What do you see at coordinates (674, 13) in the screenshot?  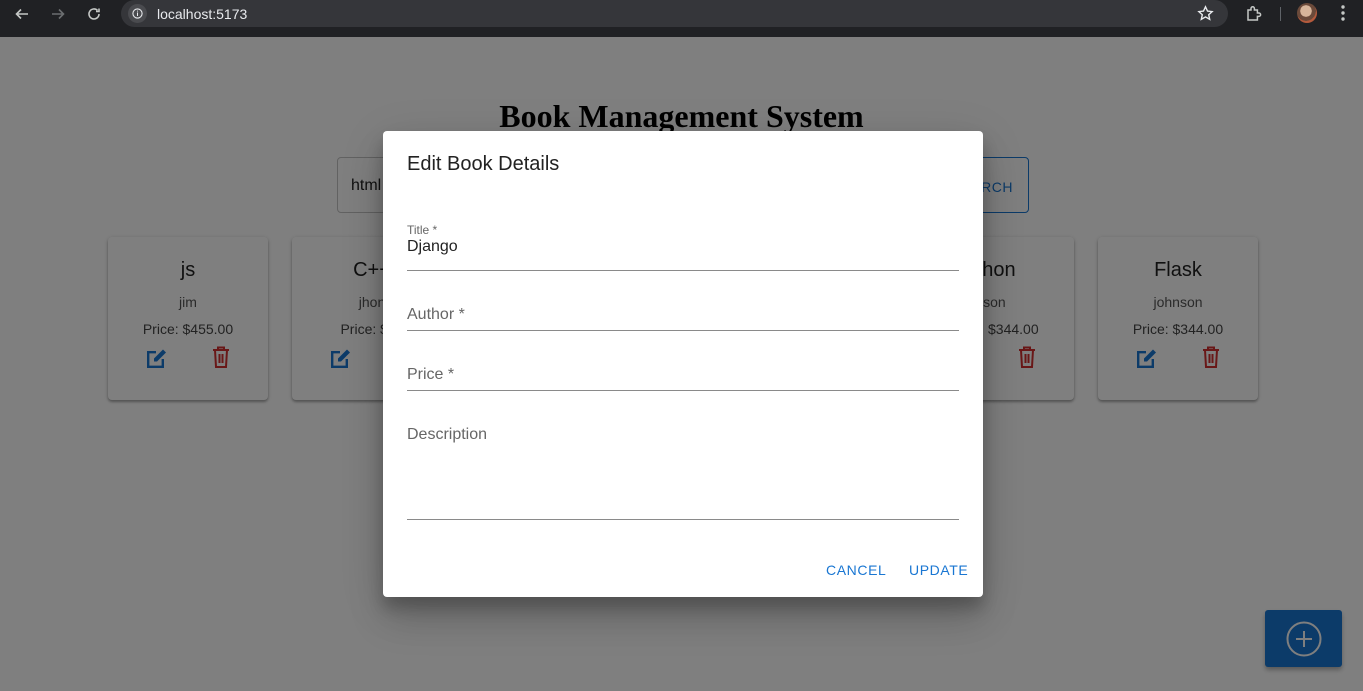 I see `address-bar: localhost:5173` at bounding box center [674, 13].